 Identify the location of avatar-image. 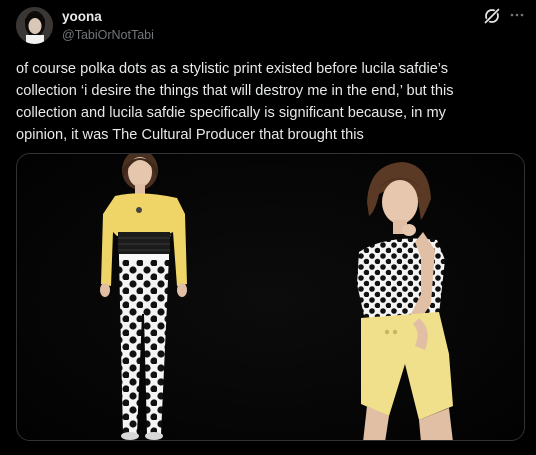
(34, 25).